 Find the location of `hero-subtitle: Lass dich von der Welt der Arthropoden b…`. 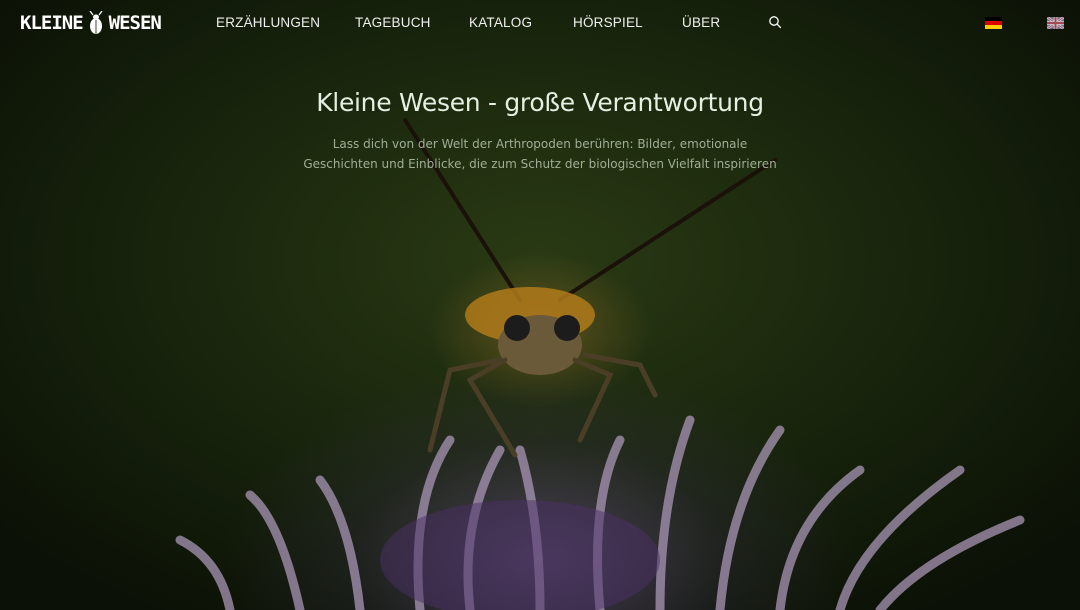

hero-subtitle: Lass dich von der Welt der Arthropoden b… is located at coordinates (540, 154).